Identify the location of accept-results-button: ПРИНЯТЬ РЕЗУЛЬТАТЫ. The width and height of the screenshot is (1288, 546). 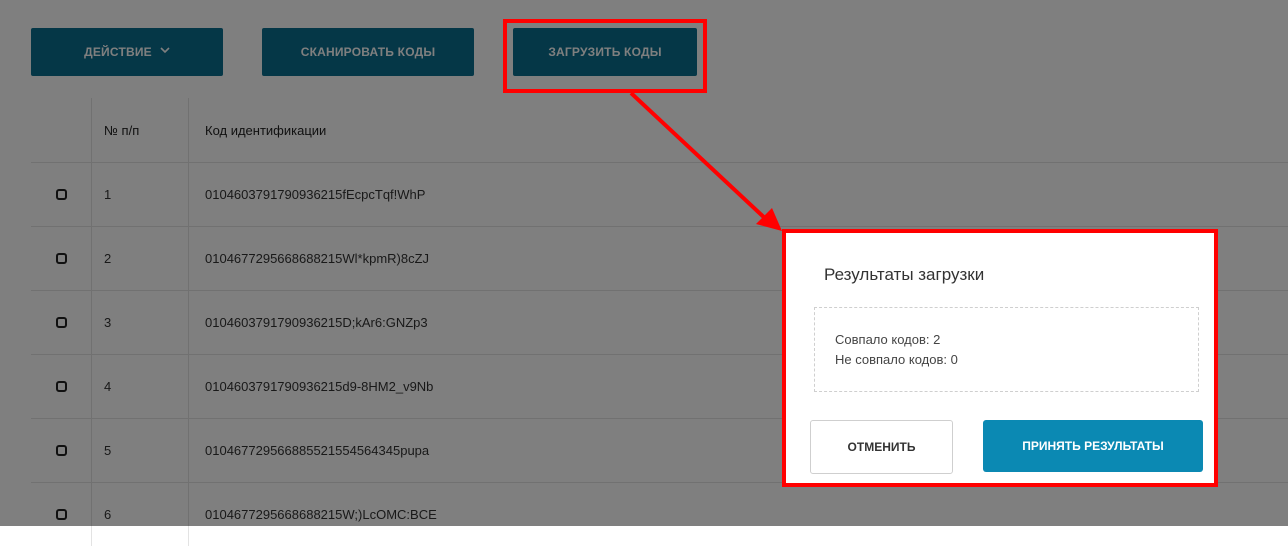
(1093, 446).